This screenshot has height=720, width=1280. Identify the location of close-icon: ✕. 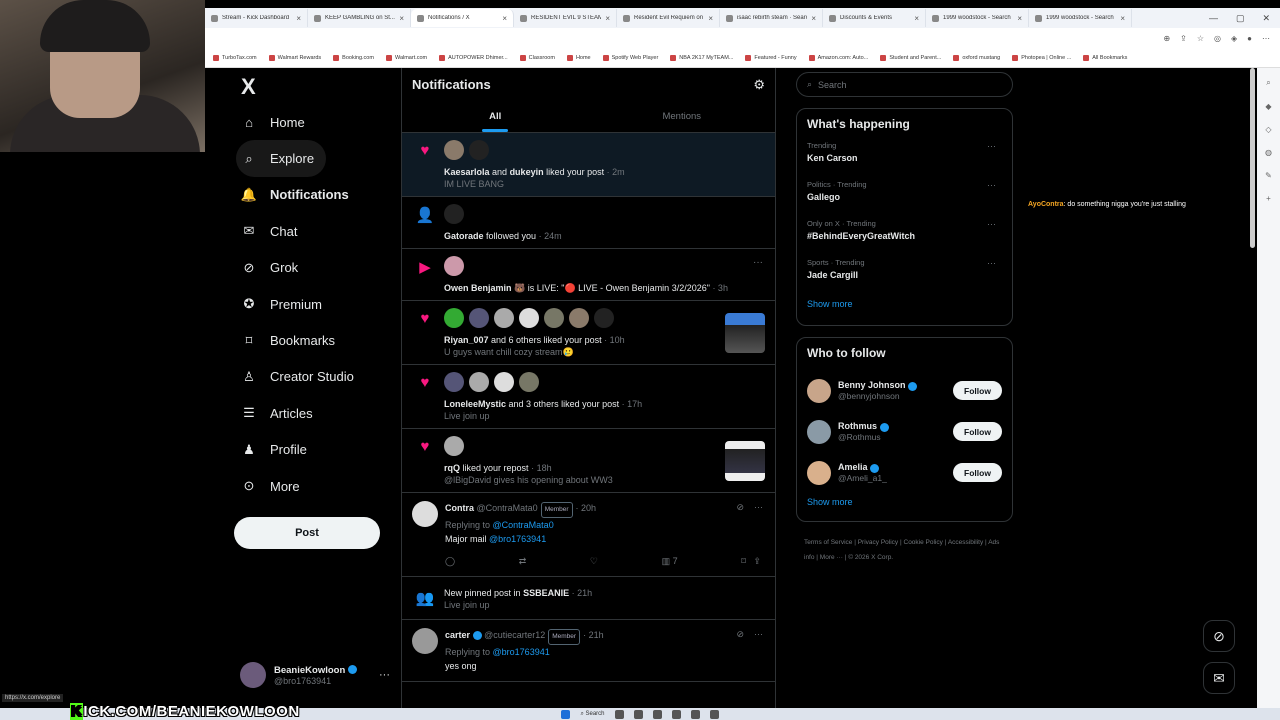
(1266, 18).